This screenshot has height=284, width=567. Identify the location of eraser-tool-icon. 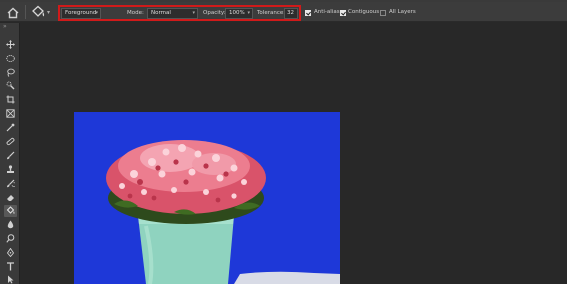
(10, 198).